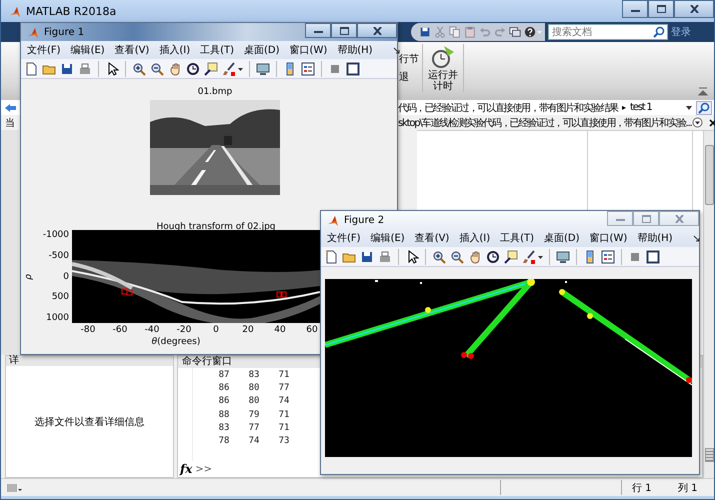  Describe the element at coordinates (88, 330) in the screenshot. I see `tick-label: -80` at that location.